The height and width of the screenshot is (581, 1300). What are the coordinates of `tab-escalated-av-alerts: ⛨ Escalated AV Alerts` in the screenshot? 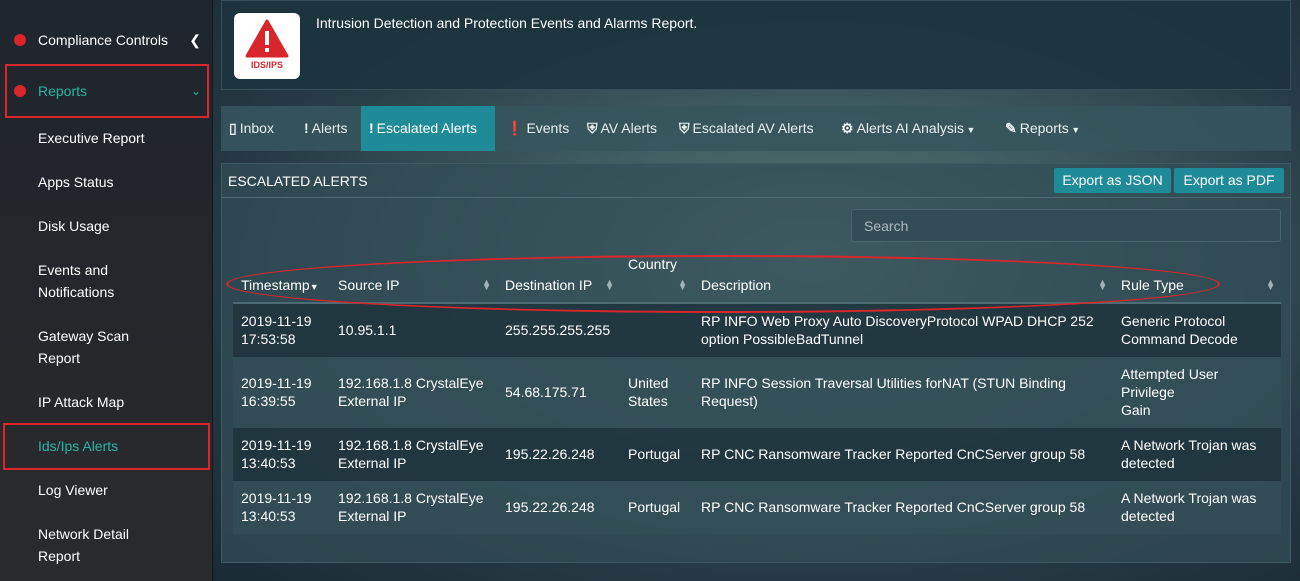 It's located at (746, 128).